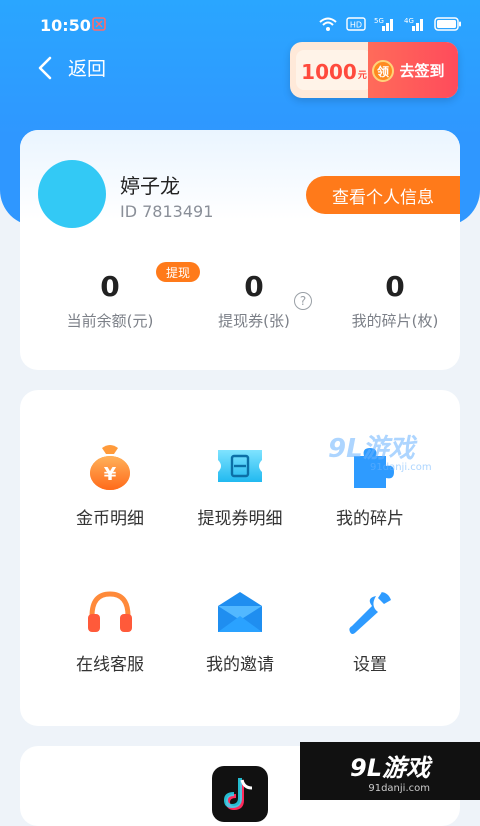 The height and width of the screenshot is (826, 480). I want to click on menu-label: 设置, so click(370, 665).